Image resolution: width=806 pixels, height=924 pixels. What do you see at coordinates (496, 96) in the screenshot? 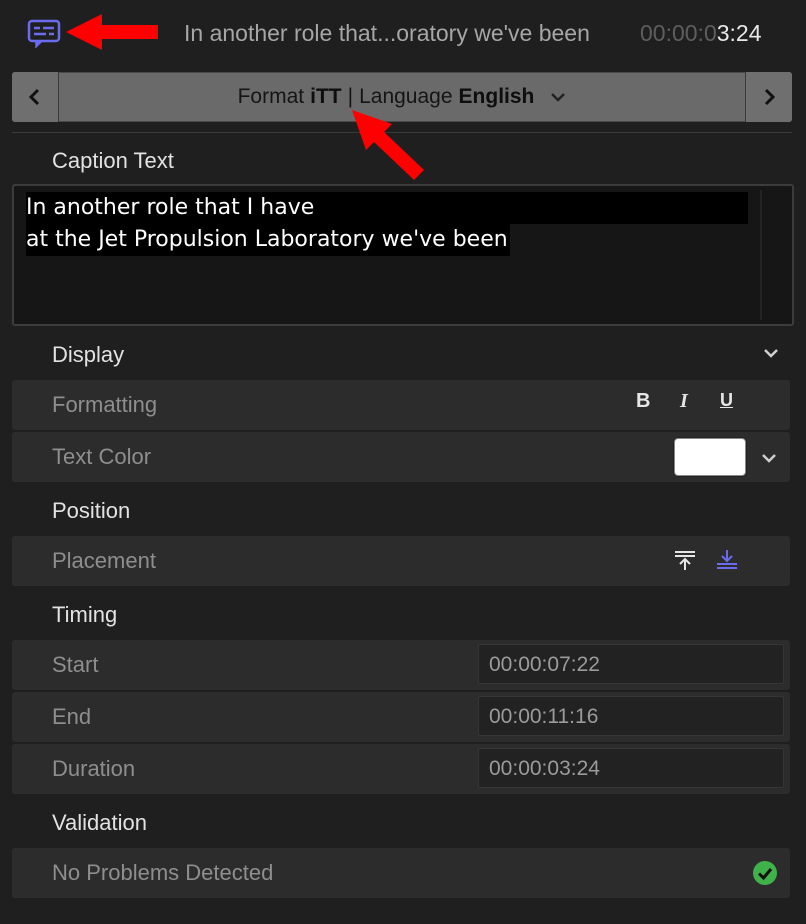
I see `language-value: English` at bounding box center [496, 96].